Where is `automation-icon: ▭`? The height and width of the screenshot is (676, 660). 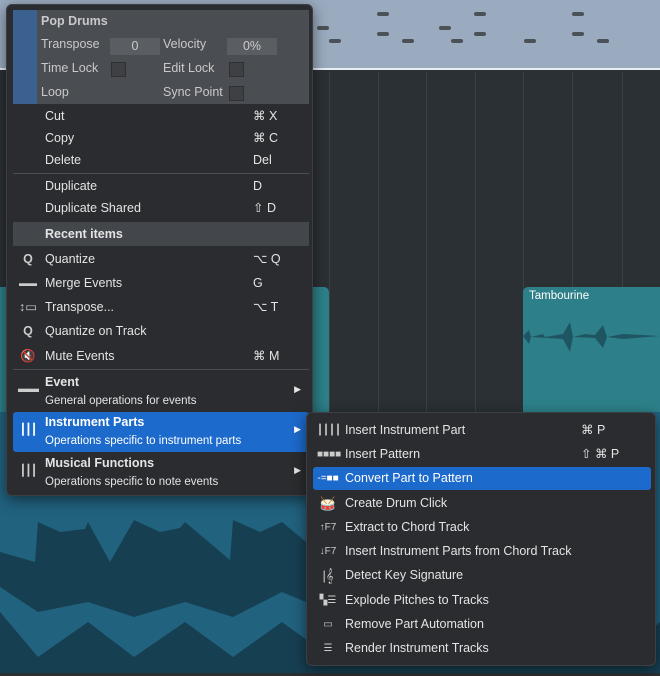 automation-icon: ▭ is located at coordinates (328, 624).